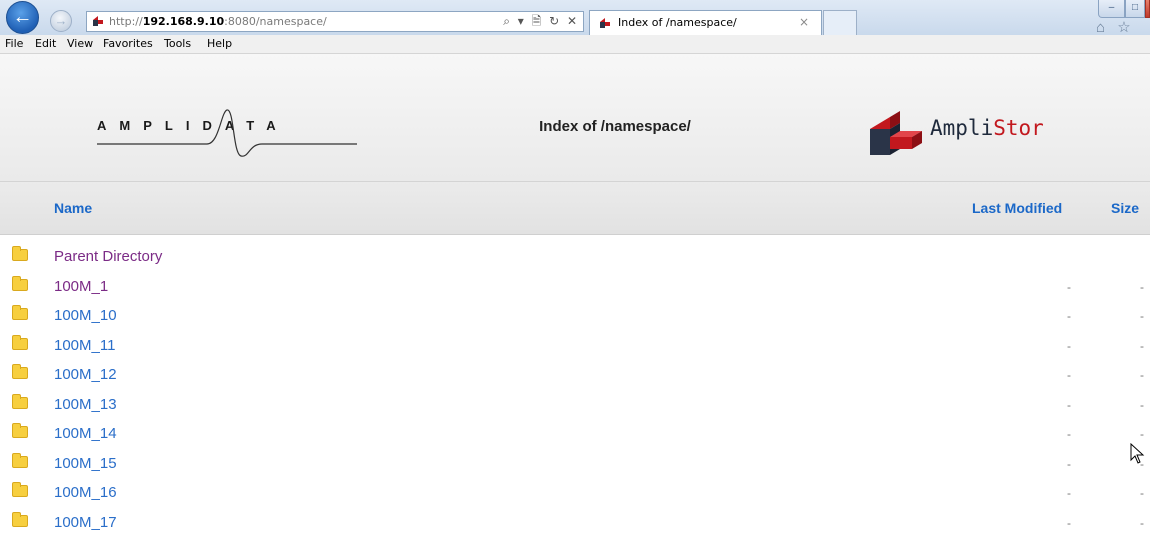 The height and width of the screenshot is (539, 1150). I want to click on amplidata-wave-icon, so click(232, 136).